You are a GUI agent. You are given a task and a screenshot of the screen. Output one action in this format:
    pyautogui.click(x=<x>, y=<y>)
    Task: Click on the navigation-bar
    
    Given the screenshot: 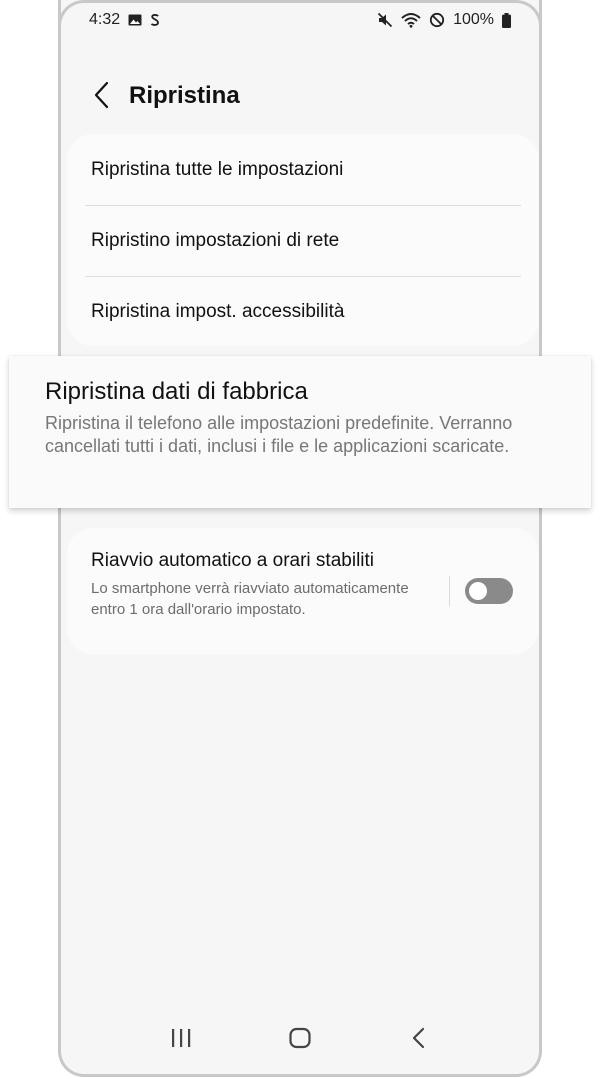 What is the action you would take?
    pyautogui.click(x=300, y=1038)
    